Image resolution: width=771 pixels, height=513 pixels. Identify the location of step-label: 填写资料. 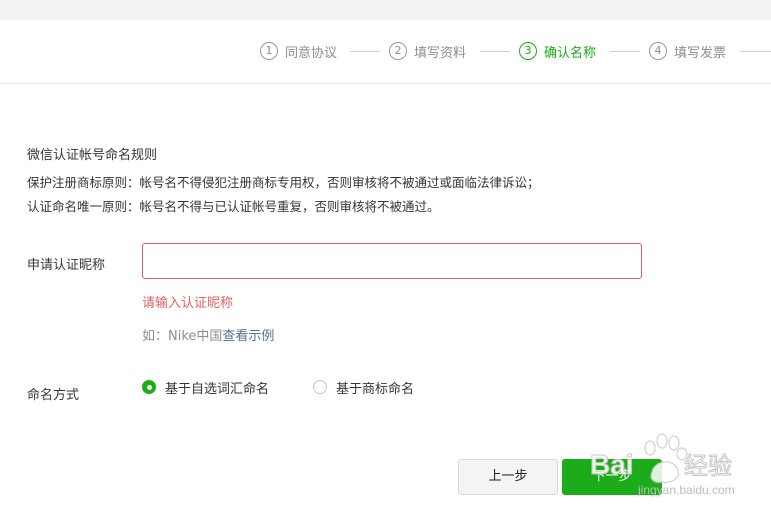
(440, 53).